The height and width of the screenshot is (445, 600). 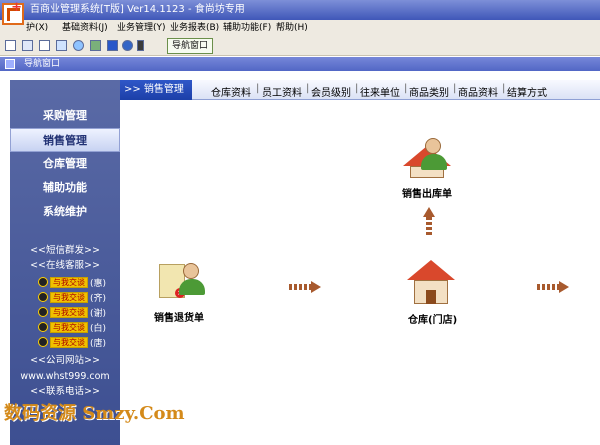 What do you see at coordinates (10, 45) in the screenshot?
I see `new-icon` at bounding box center [10, 45].